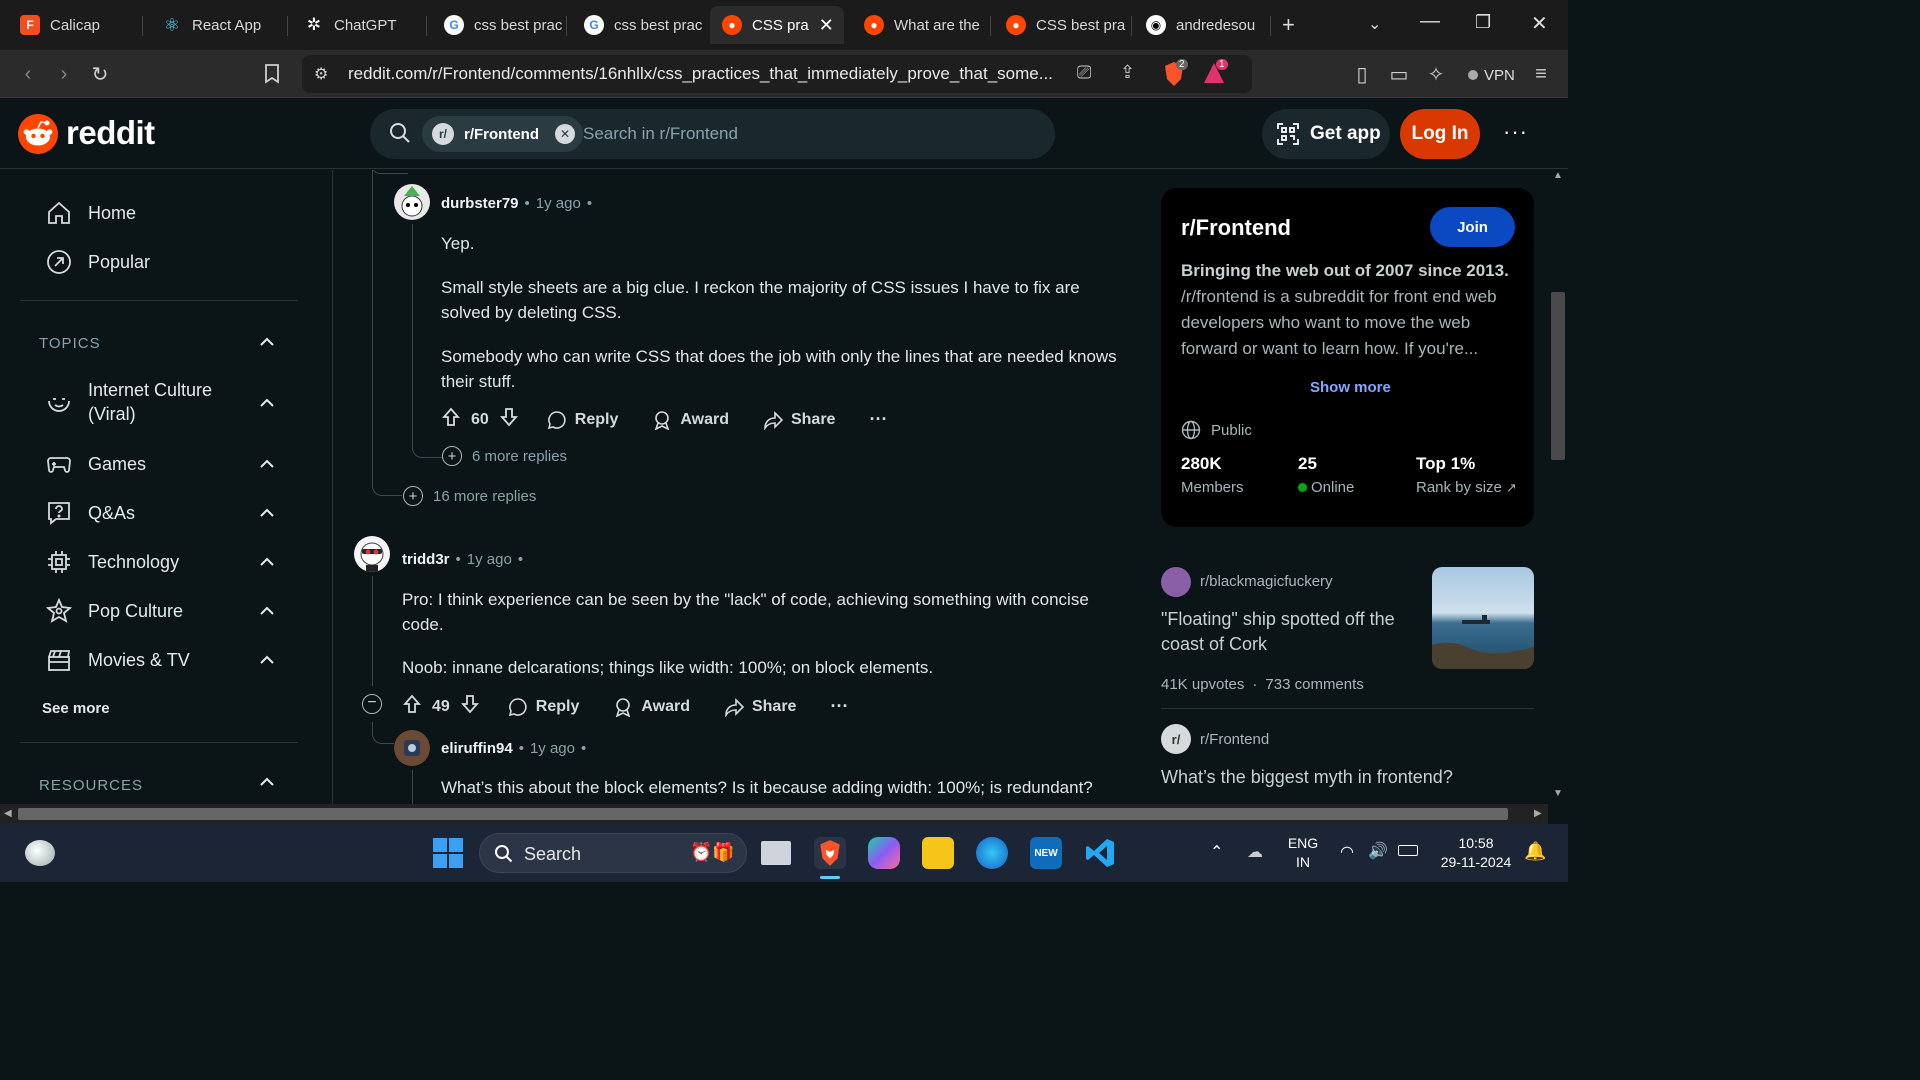 The height and width of the screenshot is (1080, 1920). I want to click on bookmark-icon, so click(272, 74).